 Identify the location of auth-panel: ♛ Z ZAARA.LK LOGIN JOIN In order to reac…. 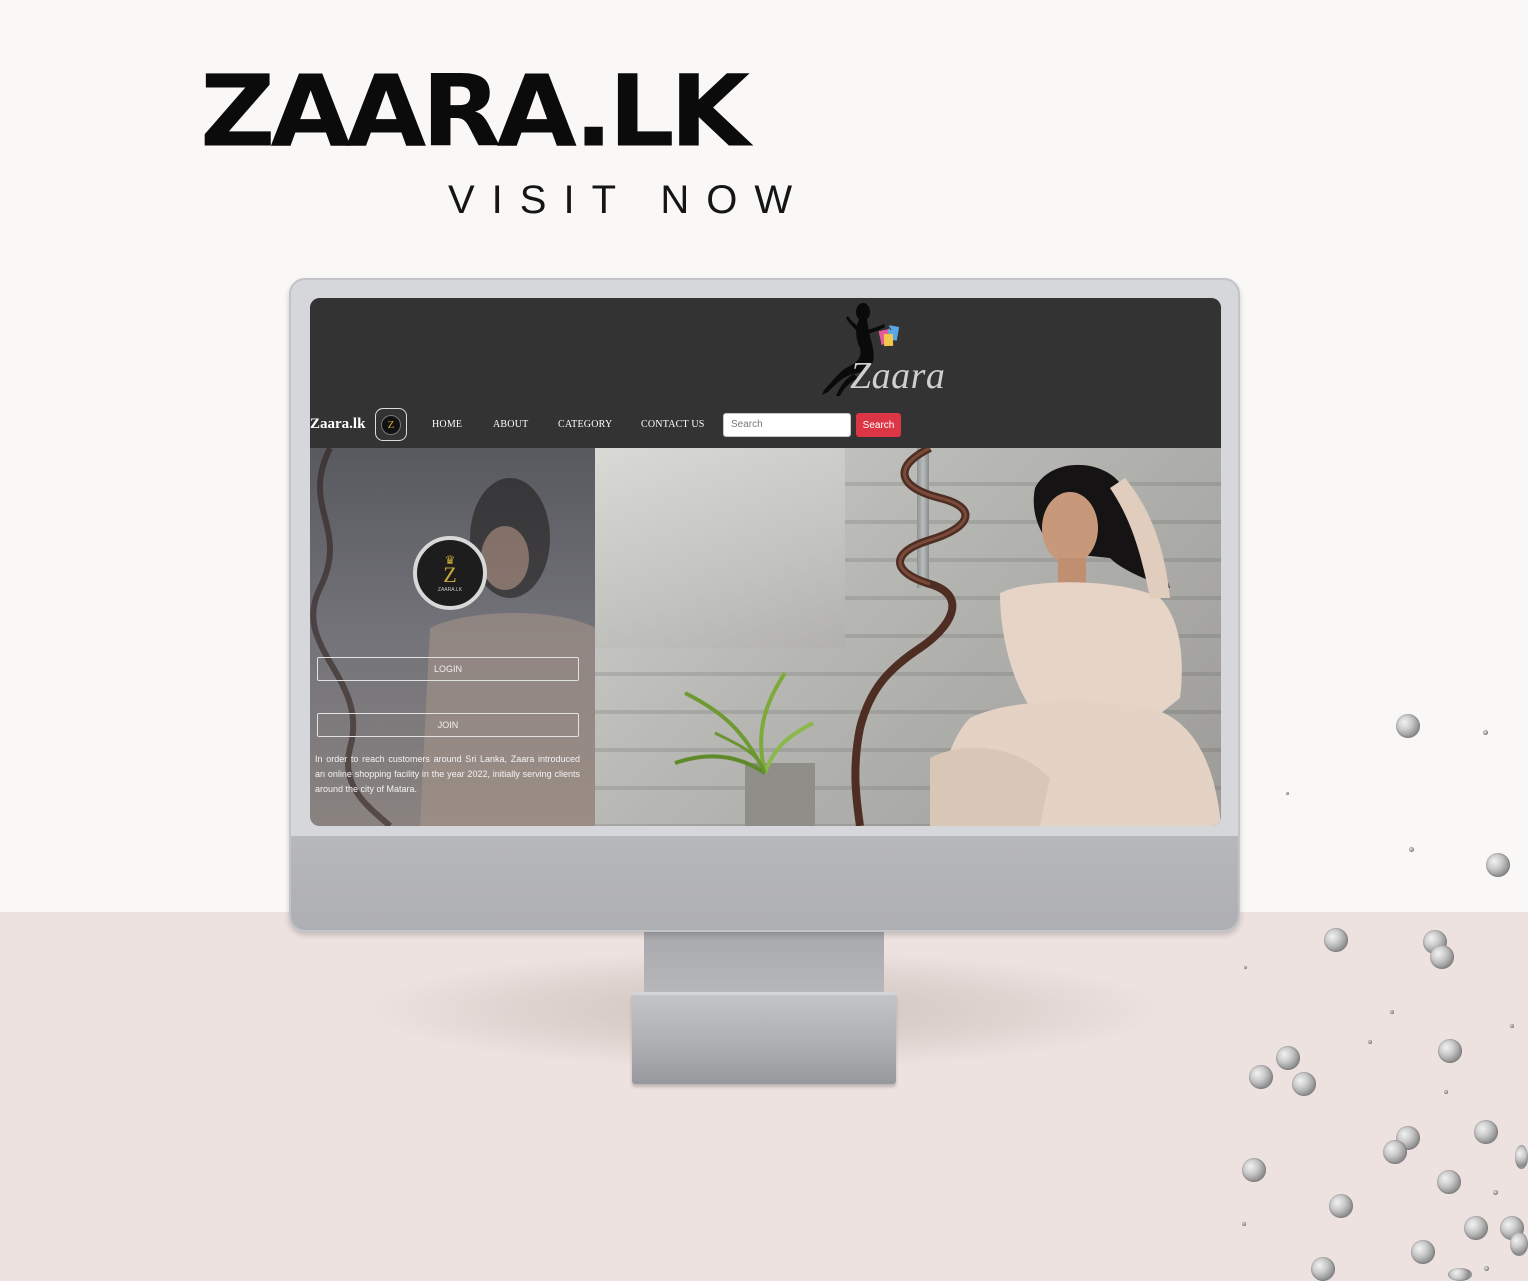
(452, 637).